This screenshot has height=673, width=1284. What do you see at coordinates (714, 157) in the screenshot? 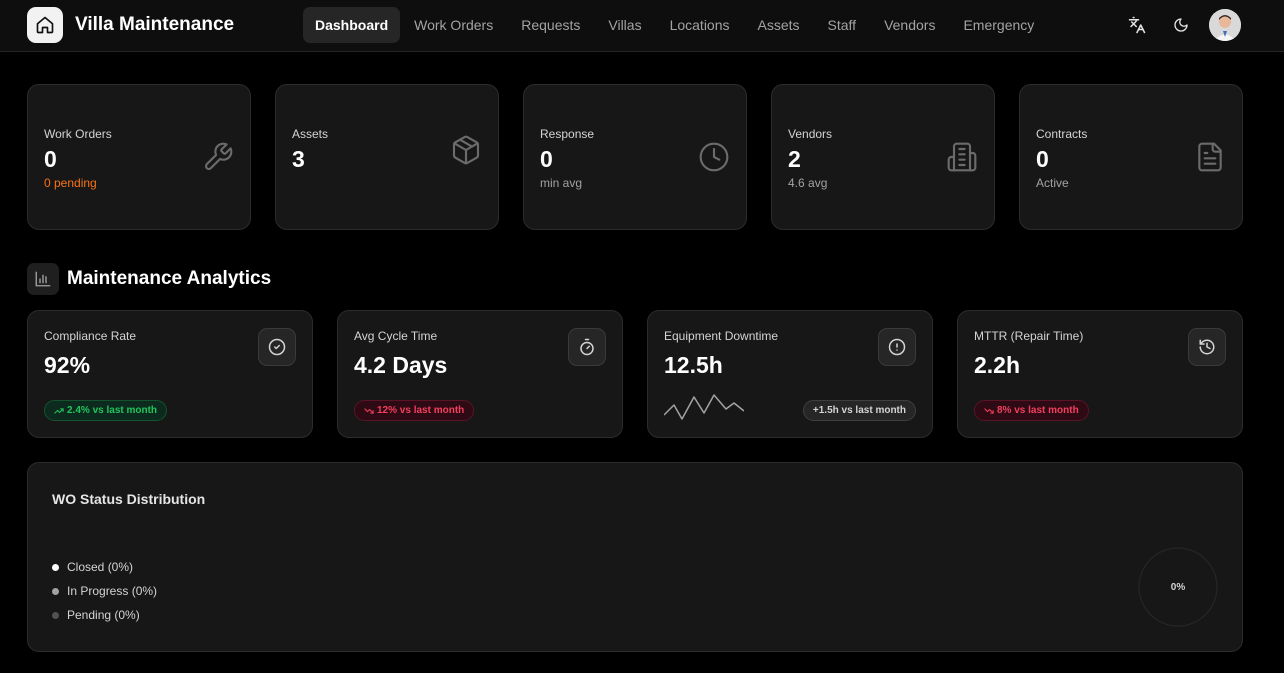
I see `clock-icon` at bounding box center [714, 157].